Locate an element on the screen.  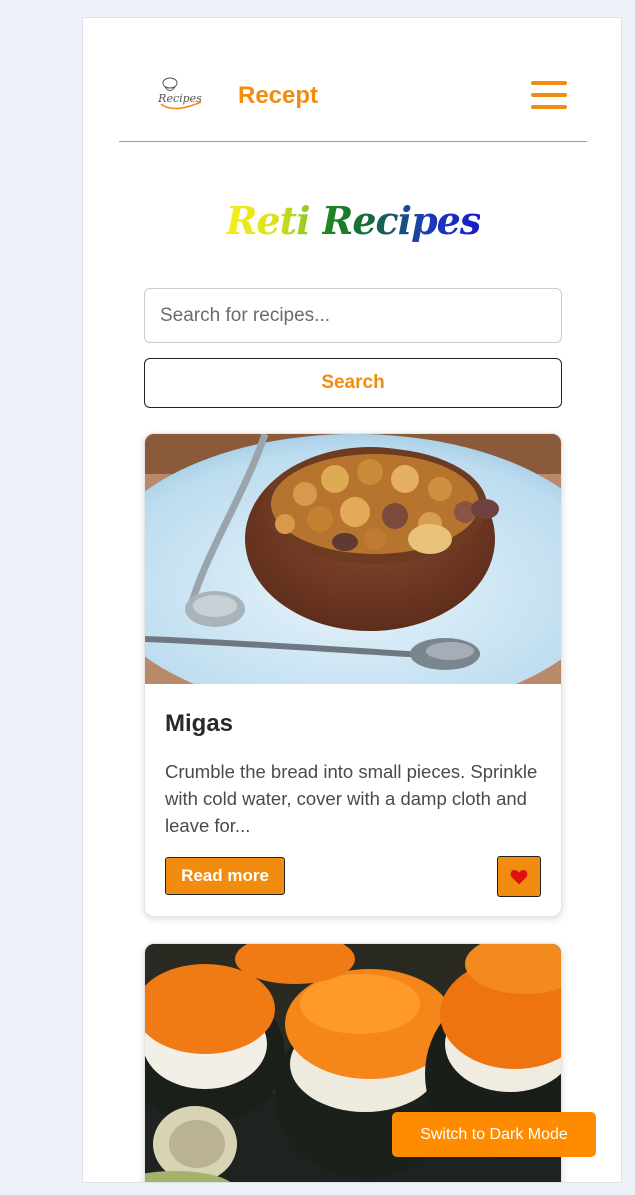
heart-icon is located at coordinates (519, 876).